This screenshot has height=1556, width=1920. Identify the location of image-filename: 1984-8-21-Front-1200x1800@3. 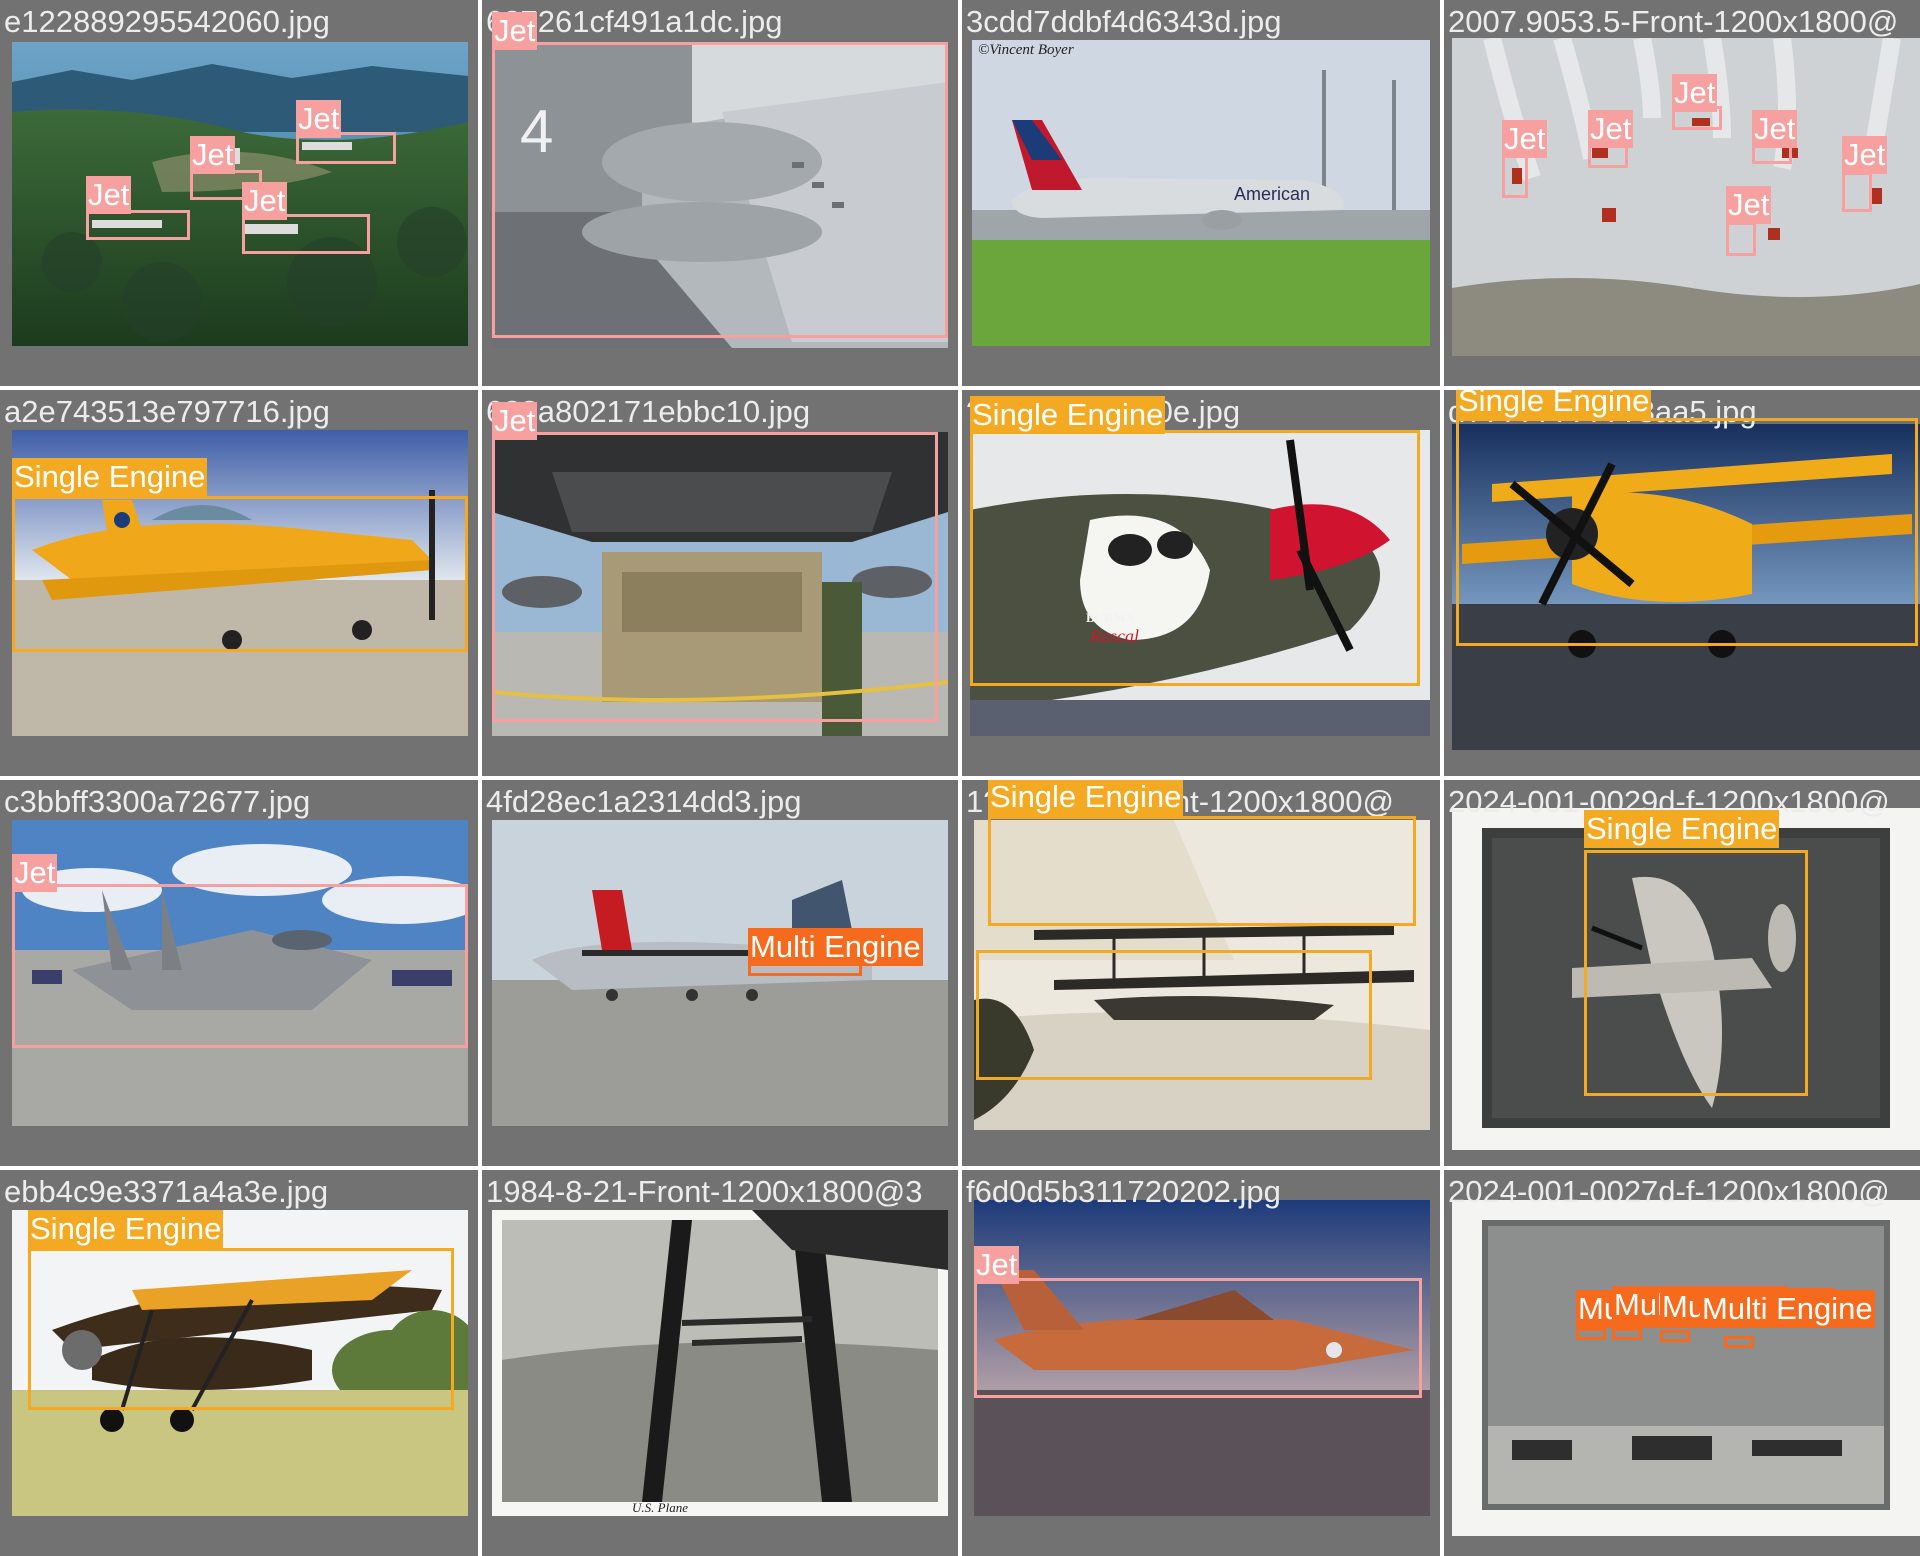
(704, 1191).